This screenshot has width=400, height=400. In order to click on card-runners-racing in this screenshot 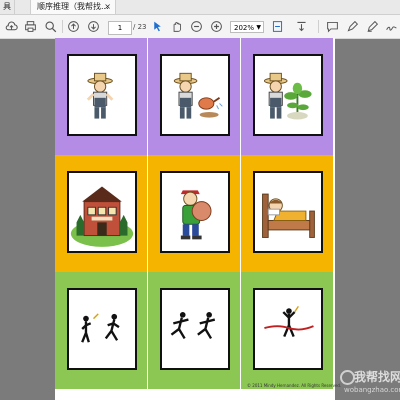, I will do `click(195, 329)`.